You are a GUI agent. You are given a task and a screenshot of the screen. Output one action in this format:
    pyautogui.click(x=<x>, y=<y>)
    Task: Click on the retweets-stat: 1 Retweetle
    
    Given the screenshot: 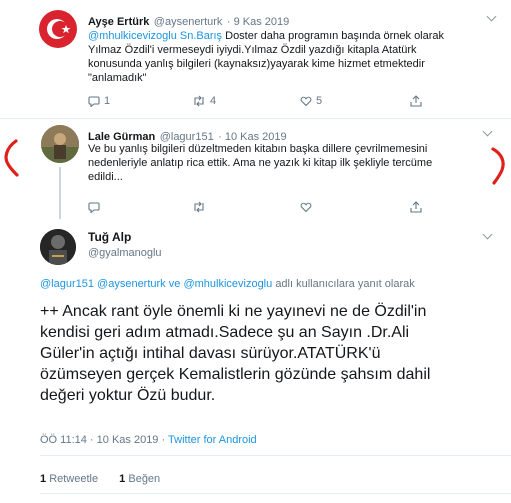 What is the action you would take?
    pyautogui.click(x=69, y=479)
    